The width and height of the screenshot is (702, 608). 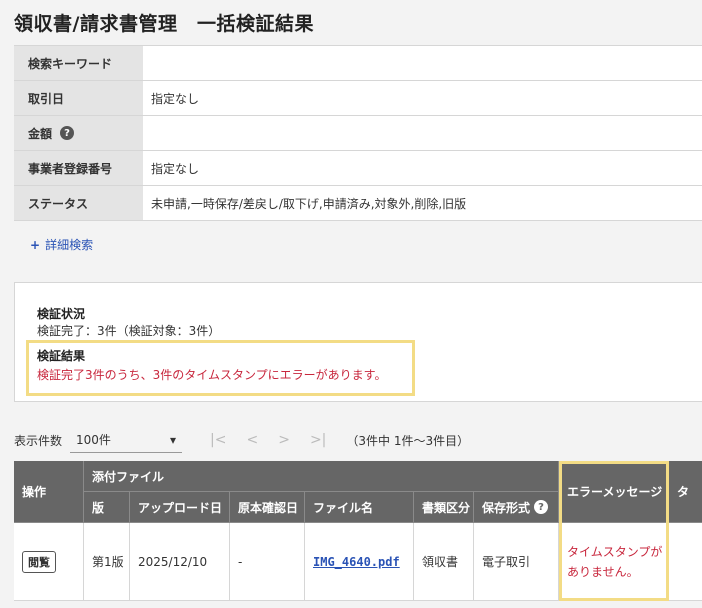 What do you see at coordinates (614, 562) in the screenshot?
I see `cell-error-message: タイムスタンプがありません。` at bounding box center [614, 562].